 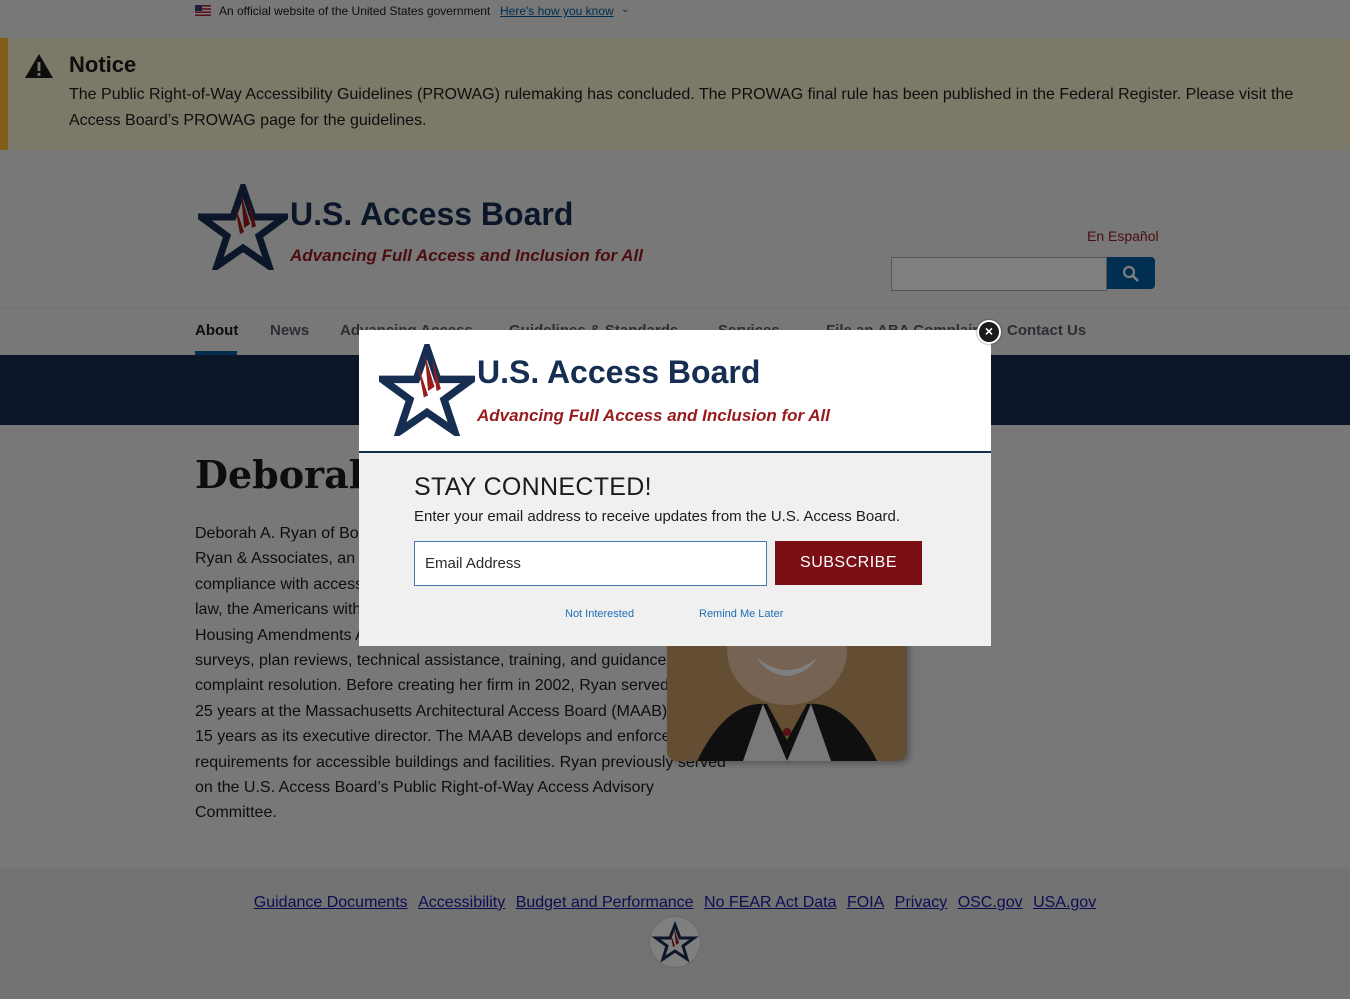 I want to click on stay-connected-heading: STAY CONNECTED!, so click(x=533, y=487).